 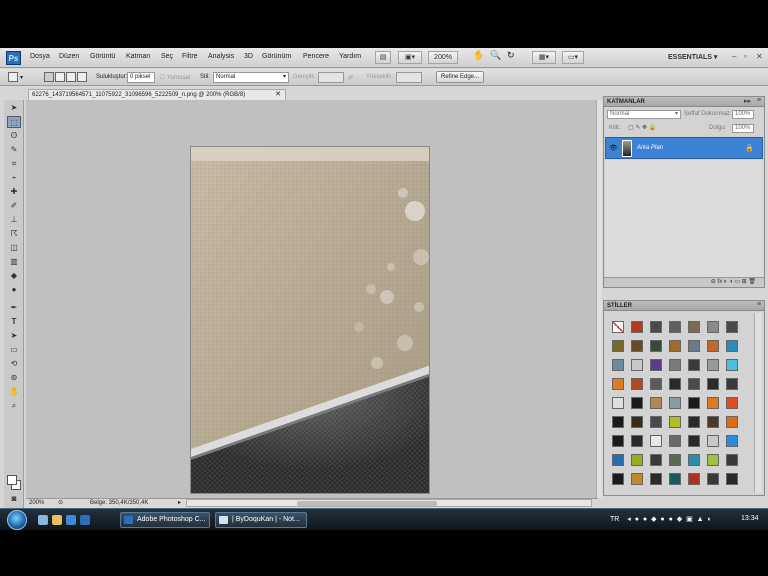 What do you see at coordinates (14, 364) in the screenshot?
I see `3d-rotate-icon: ⟲` at bounding box center [14, 364].